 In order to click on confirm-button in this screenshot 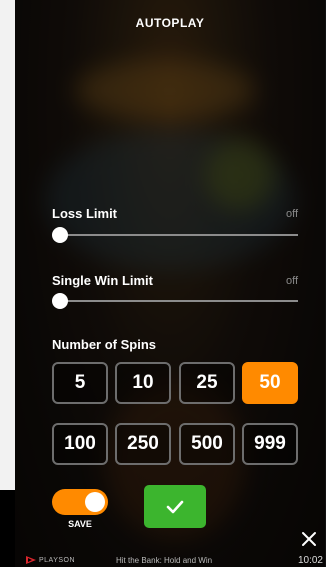, I will do `click(175, 506)`.